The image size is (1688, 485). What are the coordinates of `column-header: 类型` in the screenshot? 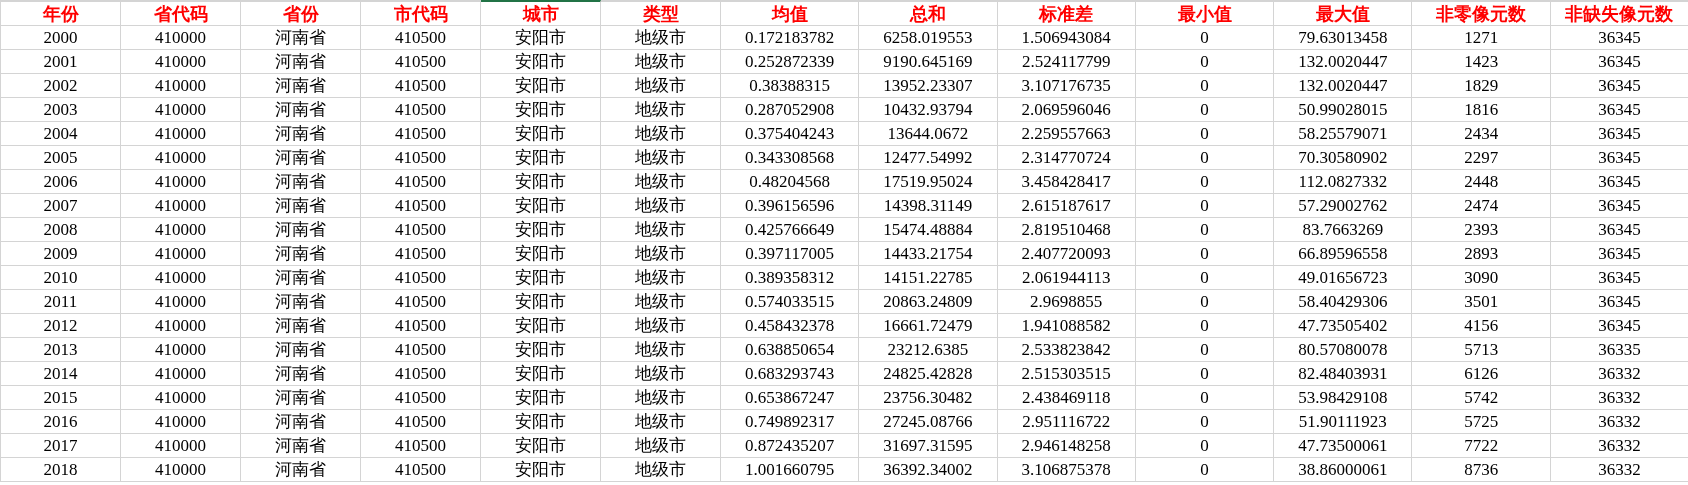 It's located at (661, 13).